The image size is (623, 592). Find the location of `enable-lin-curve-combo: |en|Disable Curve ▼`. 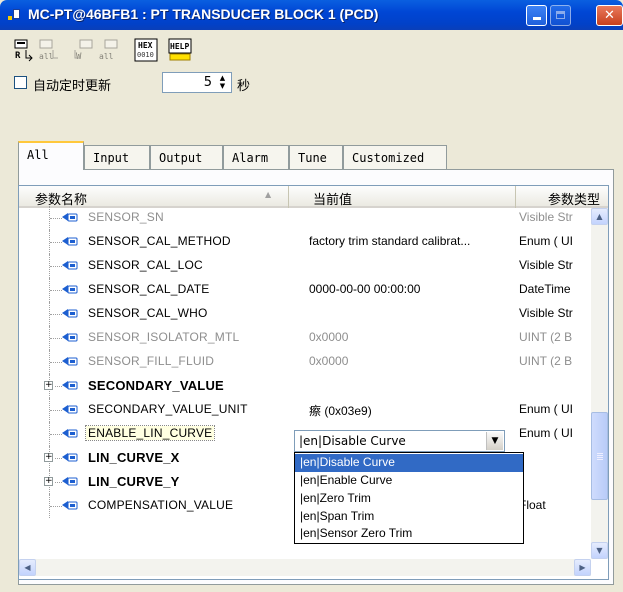

enable-lin-curve-combo: |en|Disable Curve ▼ is located at coordinates (399, 441).